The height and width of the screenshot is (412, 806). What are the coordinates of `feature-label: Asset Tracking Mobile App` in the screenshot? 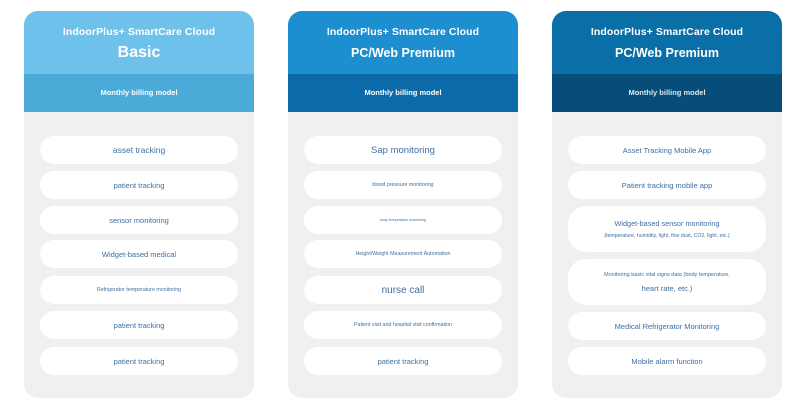 It's located at (667, 150).